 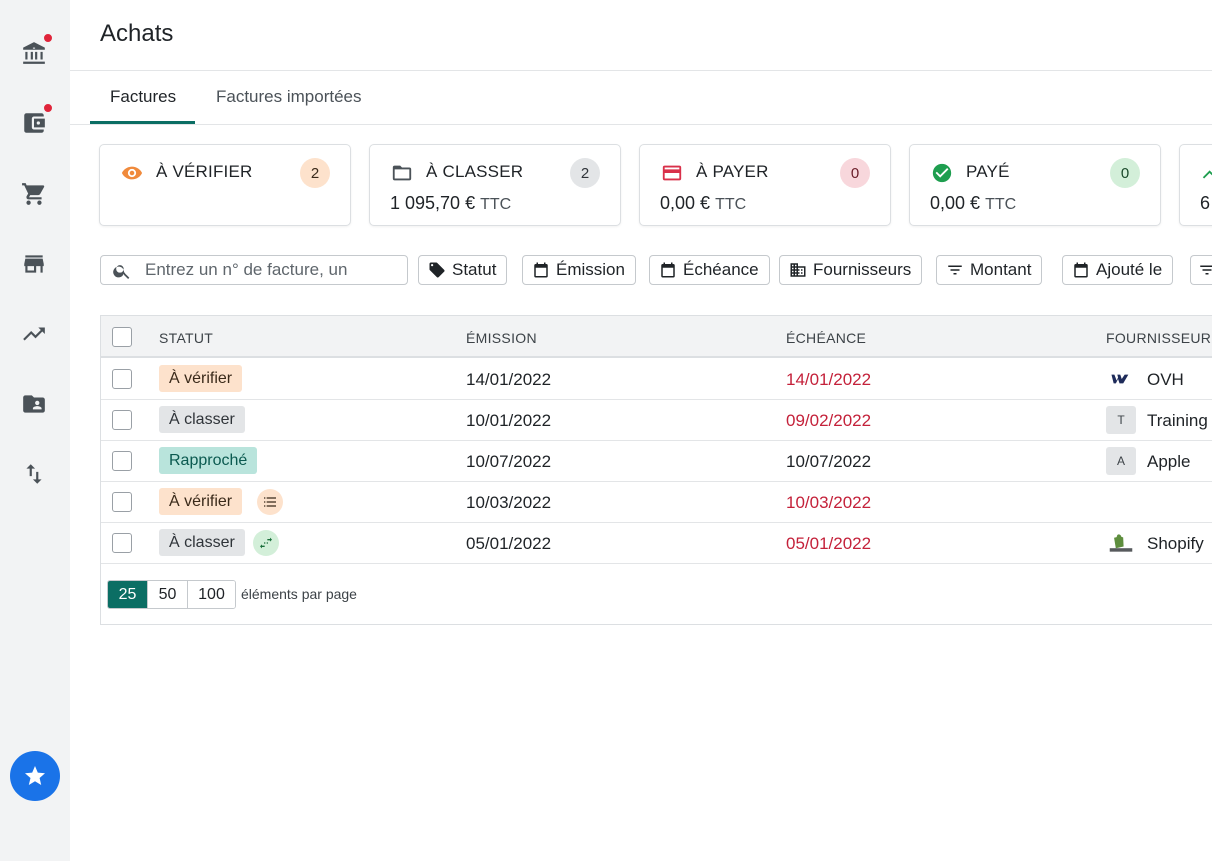 I want to click on cart-icon, so click(x=34, y=194).